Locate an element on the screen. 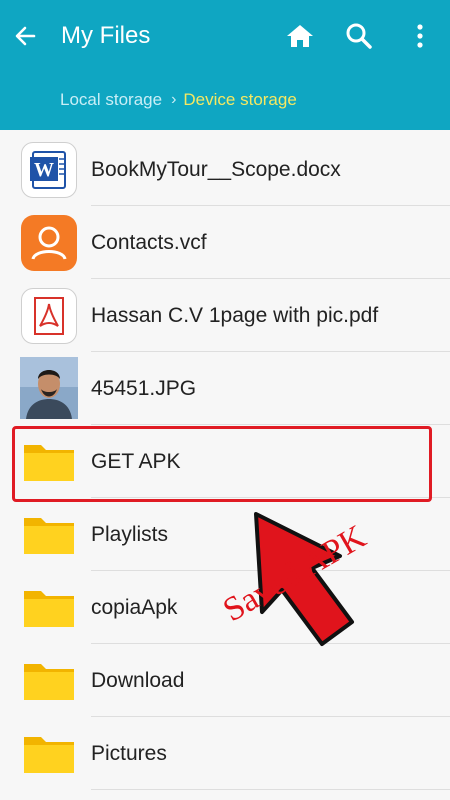  list-item: Hassan C.V 1page with pic.pdf is located at coordinates (225, 316).